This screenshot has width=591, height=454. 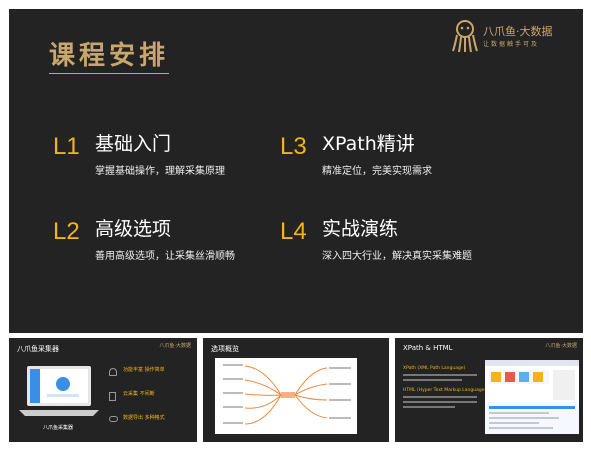 I want to click on logo-text: 八爪鱼·大数据, so click(x=518, y=31).